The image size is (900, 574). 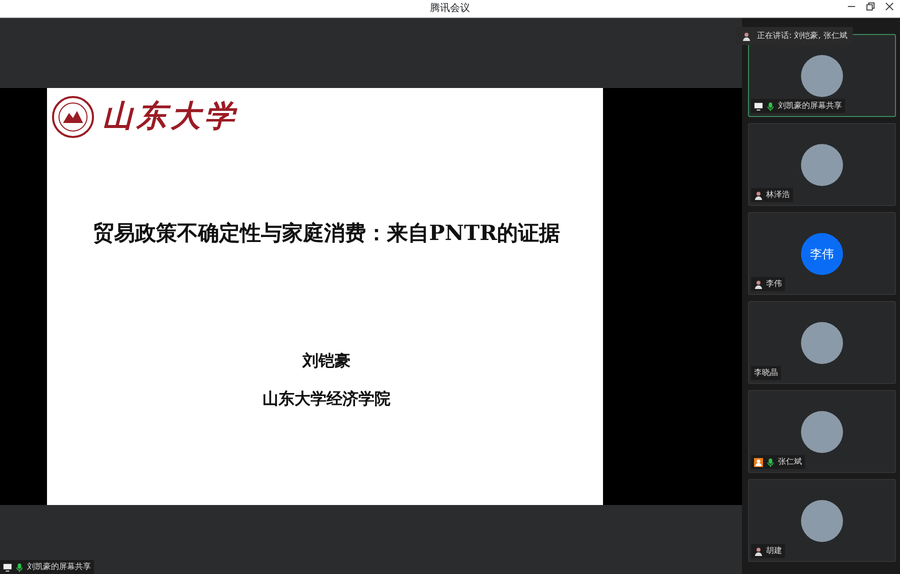 I want to click on participant-tile: 李晓晶, so click(x=822, y=342).